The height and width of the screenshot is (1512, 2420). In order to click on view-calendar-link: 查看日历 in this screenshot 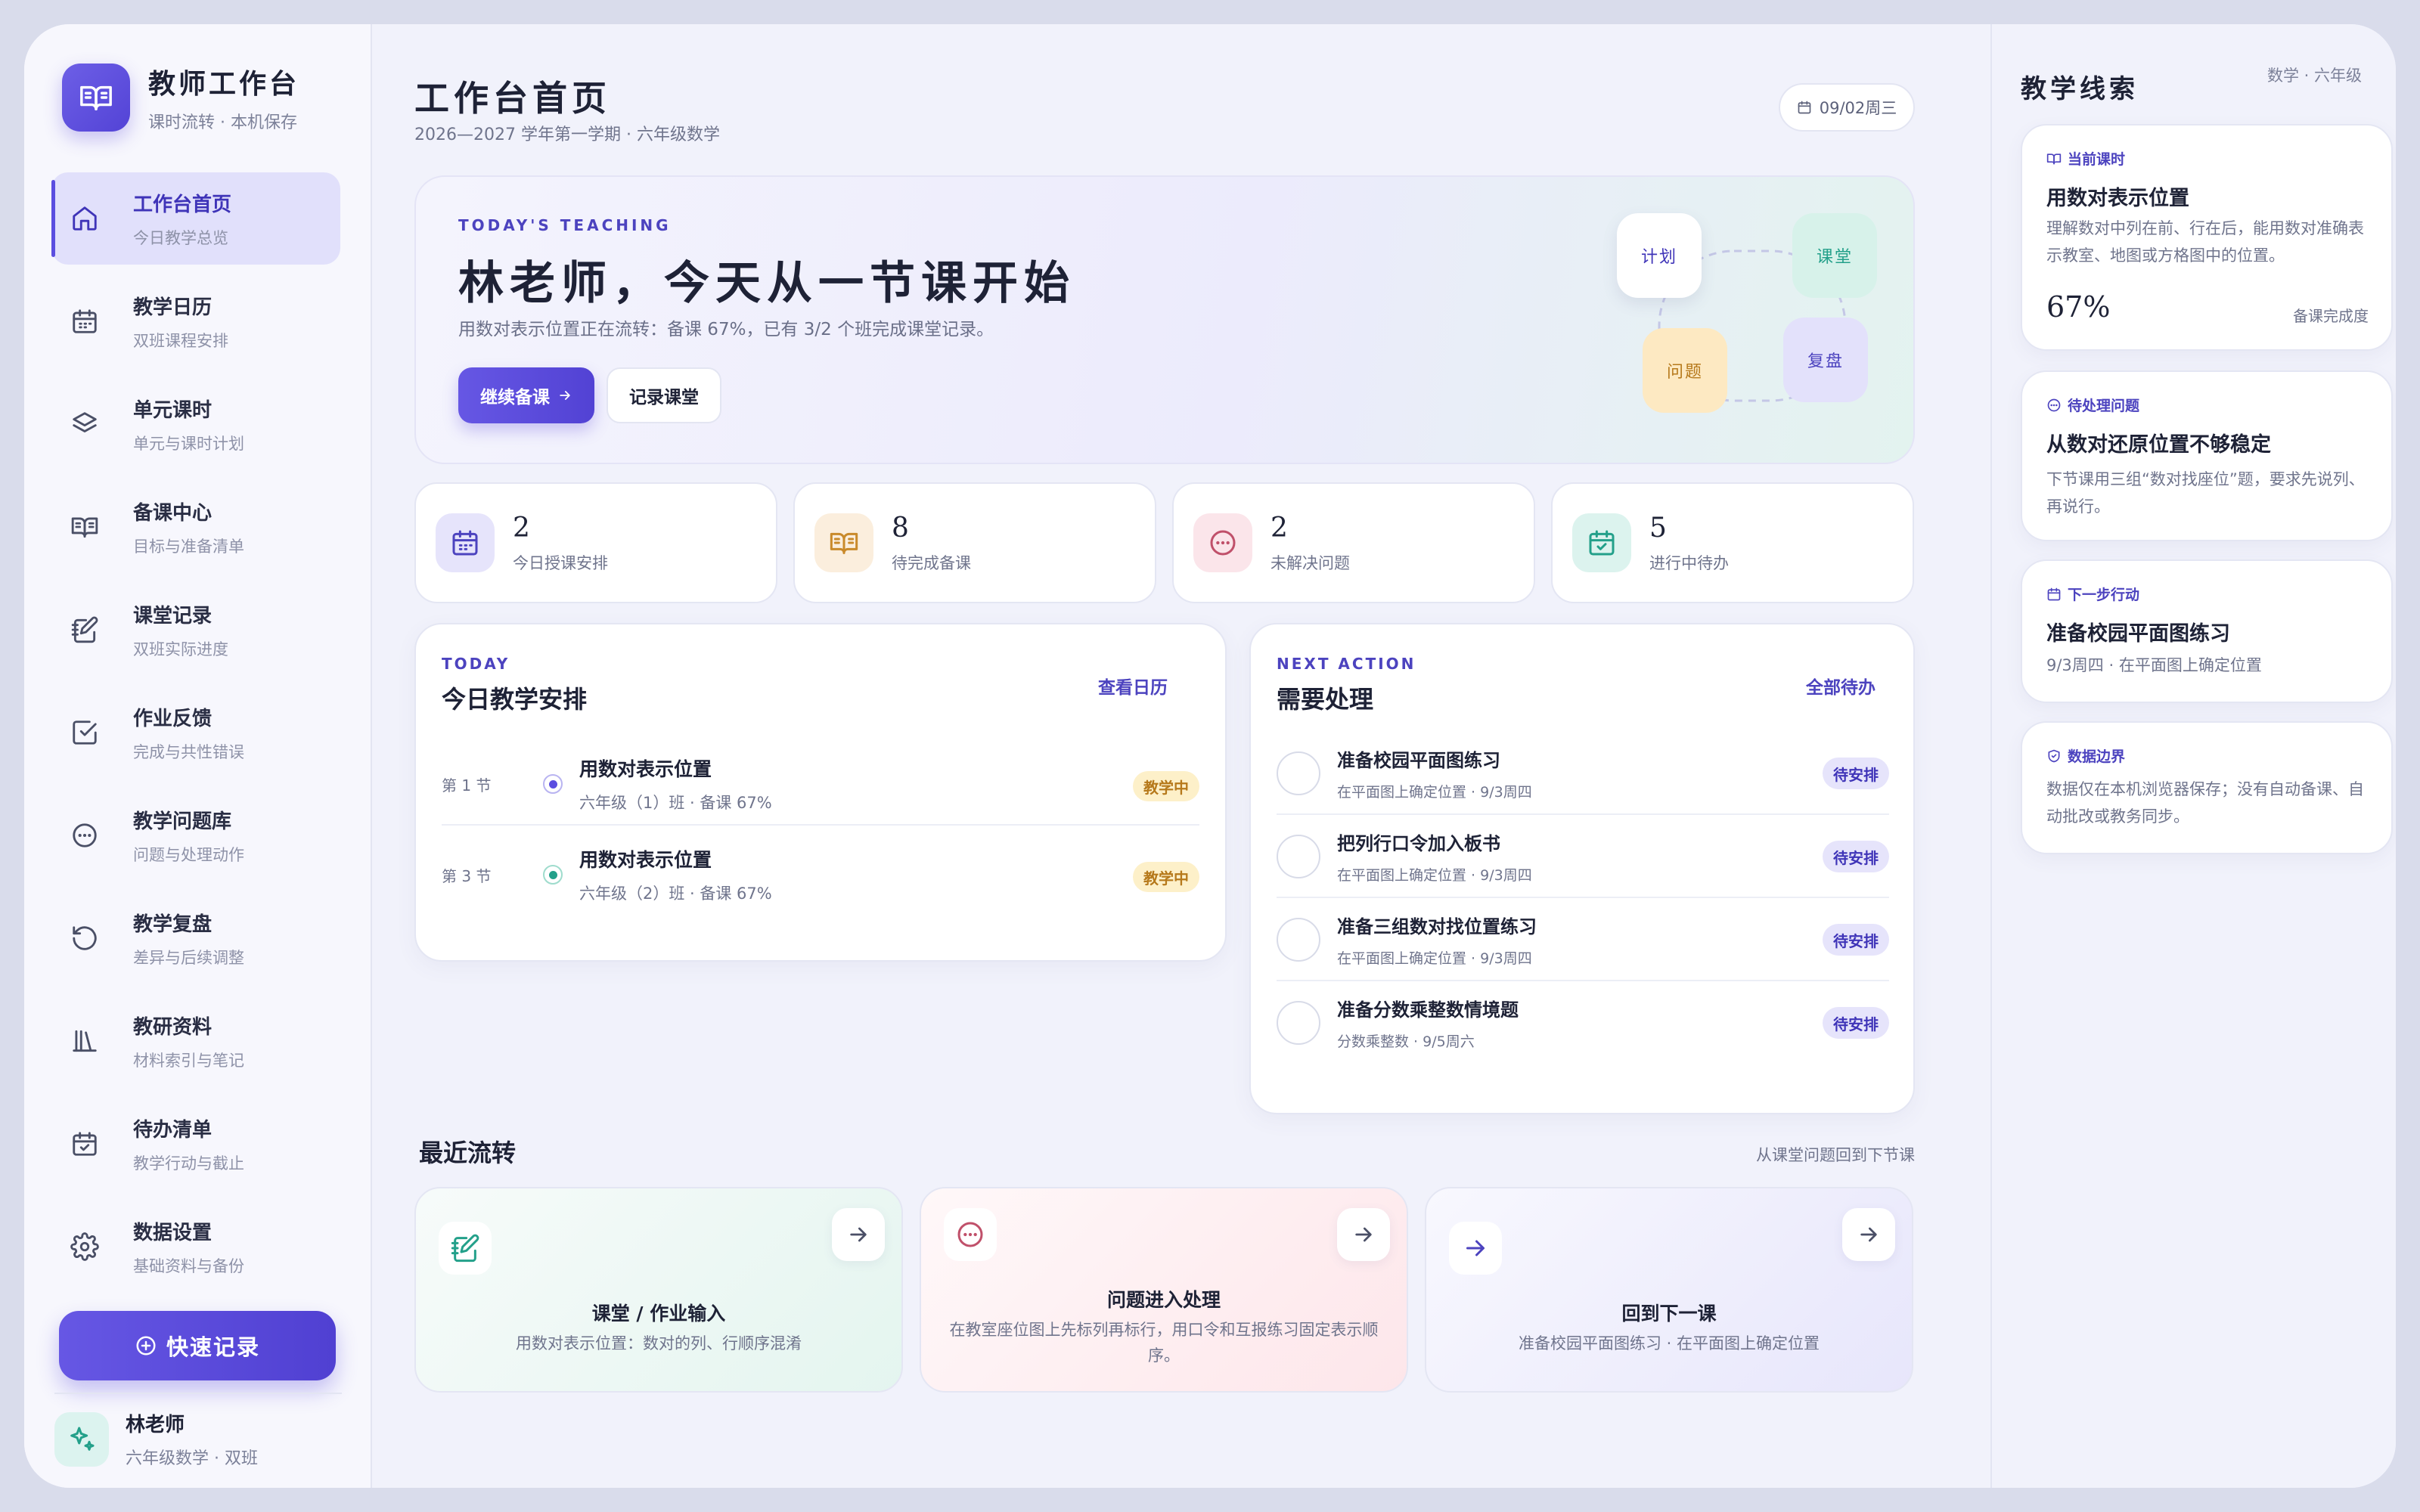, I will do `click(1133, 686)`.